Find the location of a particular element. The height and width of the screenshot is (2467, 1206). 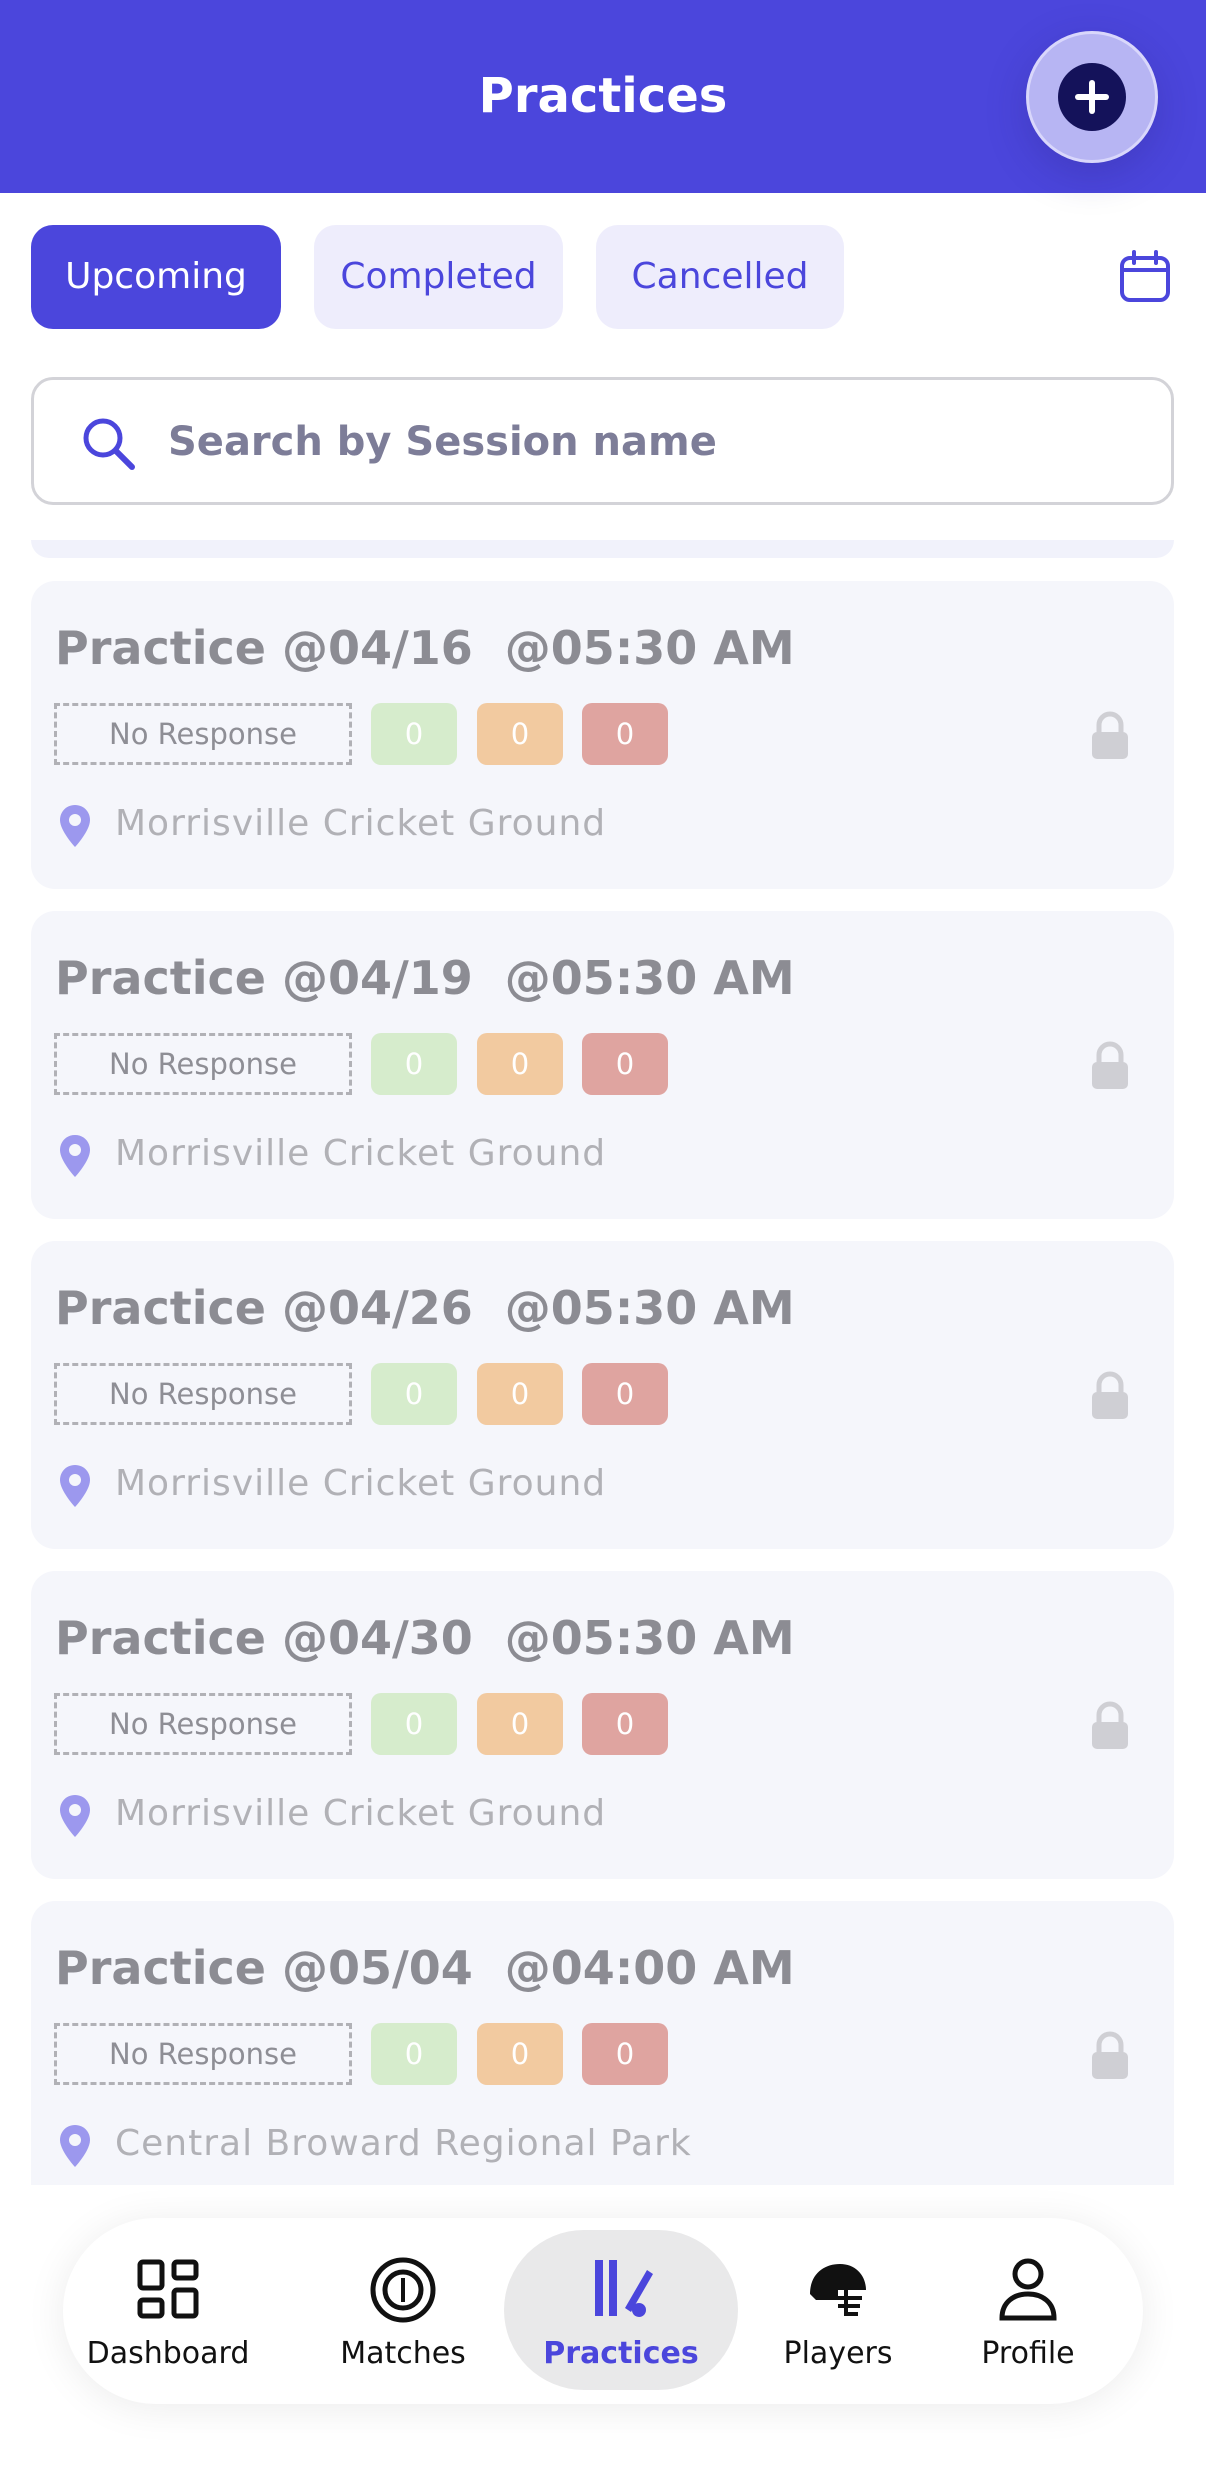

dashboard-icon is located at coordinates (168, 2289).